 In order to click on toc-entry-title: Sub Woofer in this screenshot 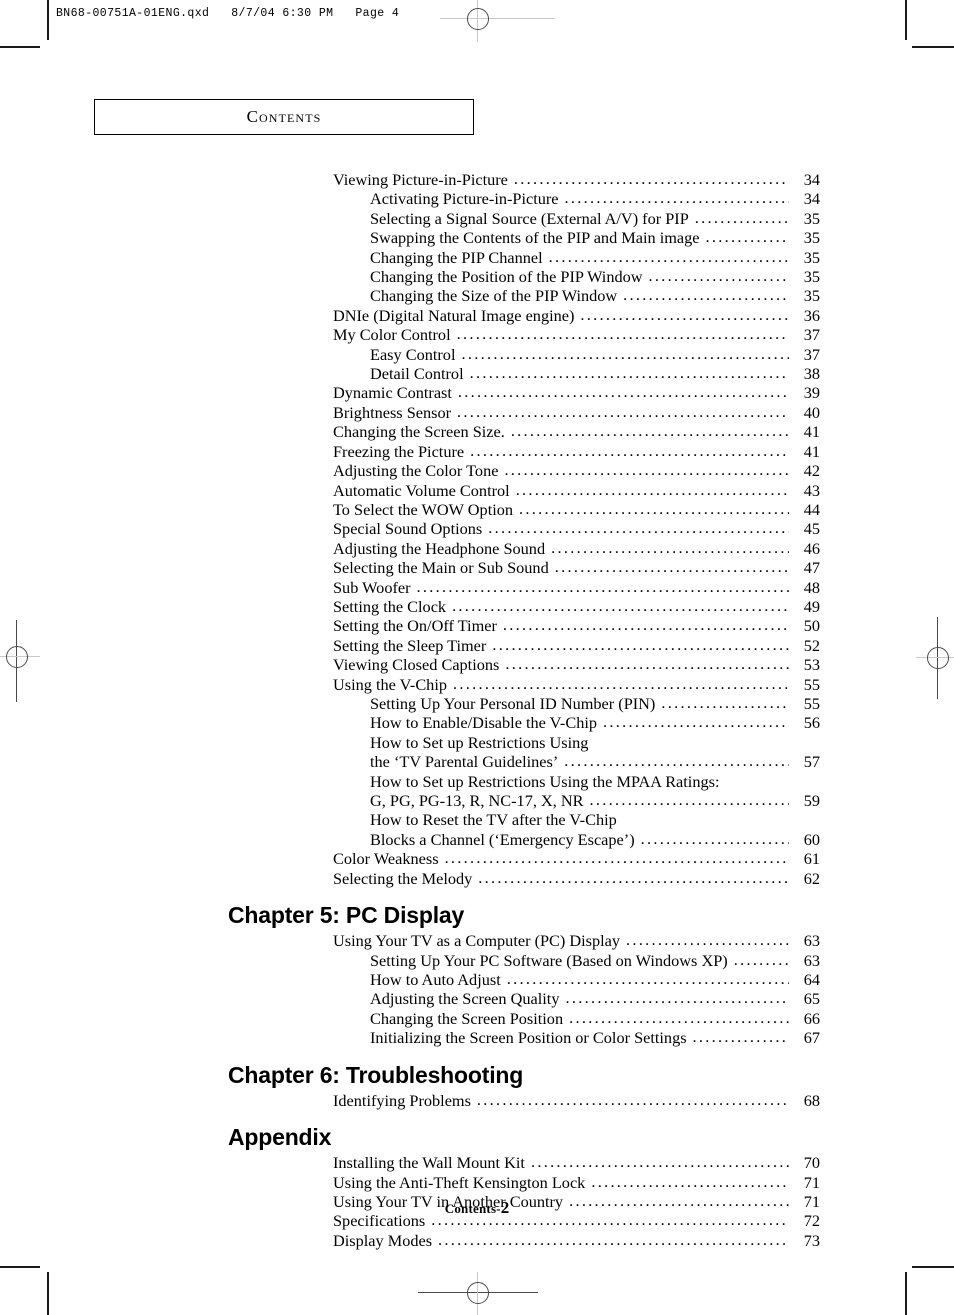, I will do `click(372, 587)`.